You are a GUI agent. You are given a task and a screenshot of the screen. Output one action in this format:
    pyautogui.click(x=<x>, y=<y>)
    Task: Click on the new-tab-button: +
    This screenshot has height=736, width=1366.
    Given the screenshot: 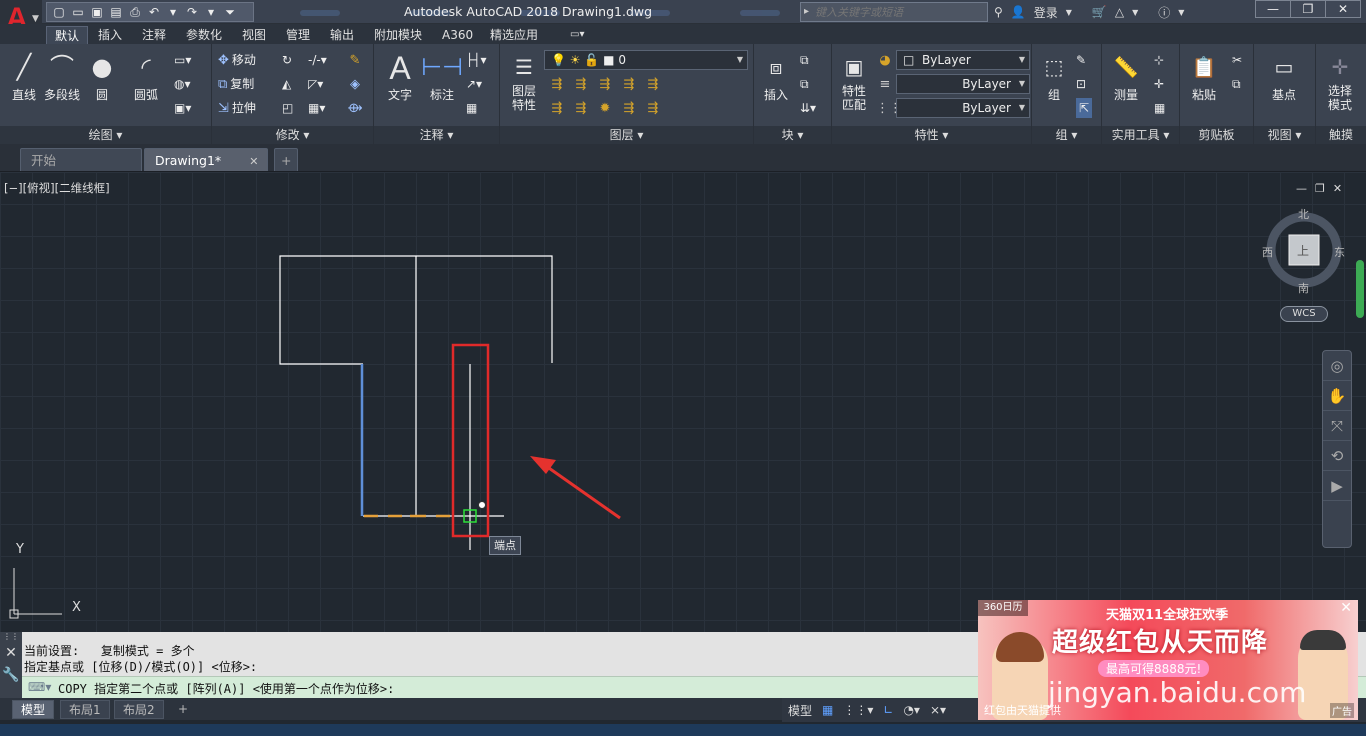 What is the action you would take?
    pyautogui.click(x=286, y=159)
    